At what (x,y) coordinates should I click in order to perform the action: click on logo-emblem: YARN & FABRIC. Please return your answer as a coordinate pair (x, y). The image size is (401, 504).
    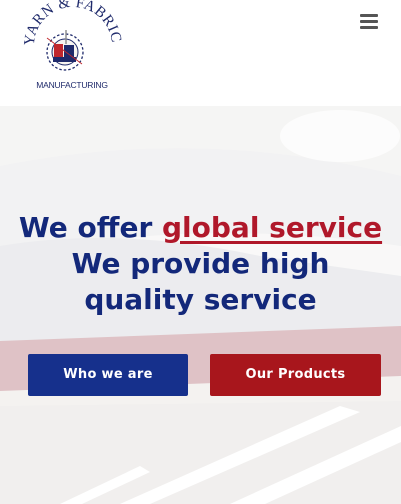
    Looking at the image, I should click on (73, 35).